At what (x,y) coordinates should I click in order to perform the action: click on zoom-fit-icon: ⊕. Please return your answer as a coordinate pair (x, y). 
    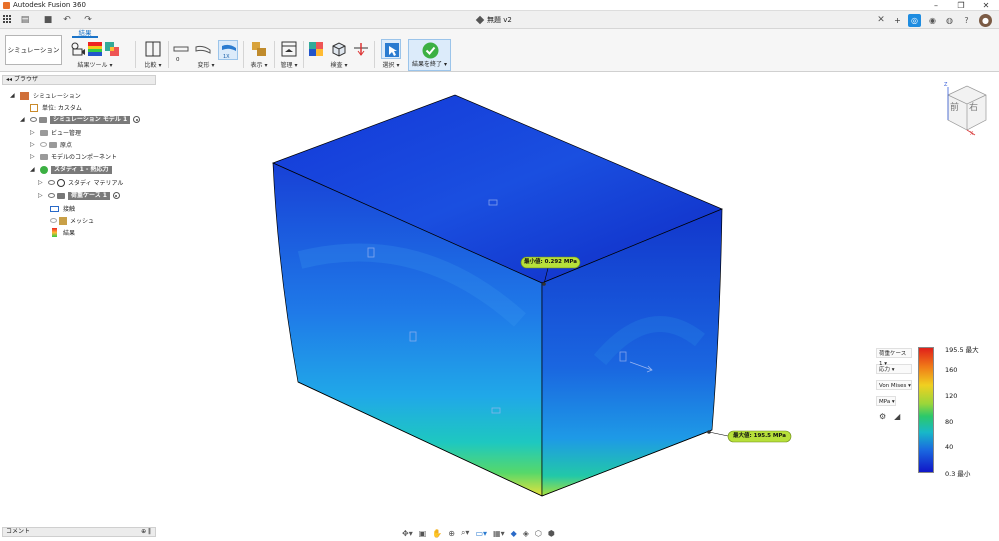
    Looking at the image, I should click on (451, 533).